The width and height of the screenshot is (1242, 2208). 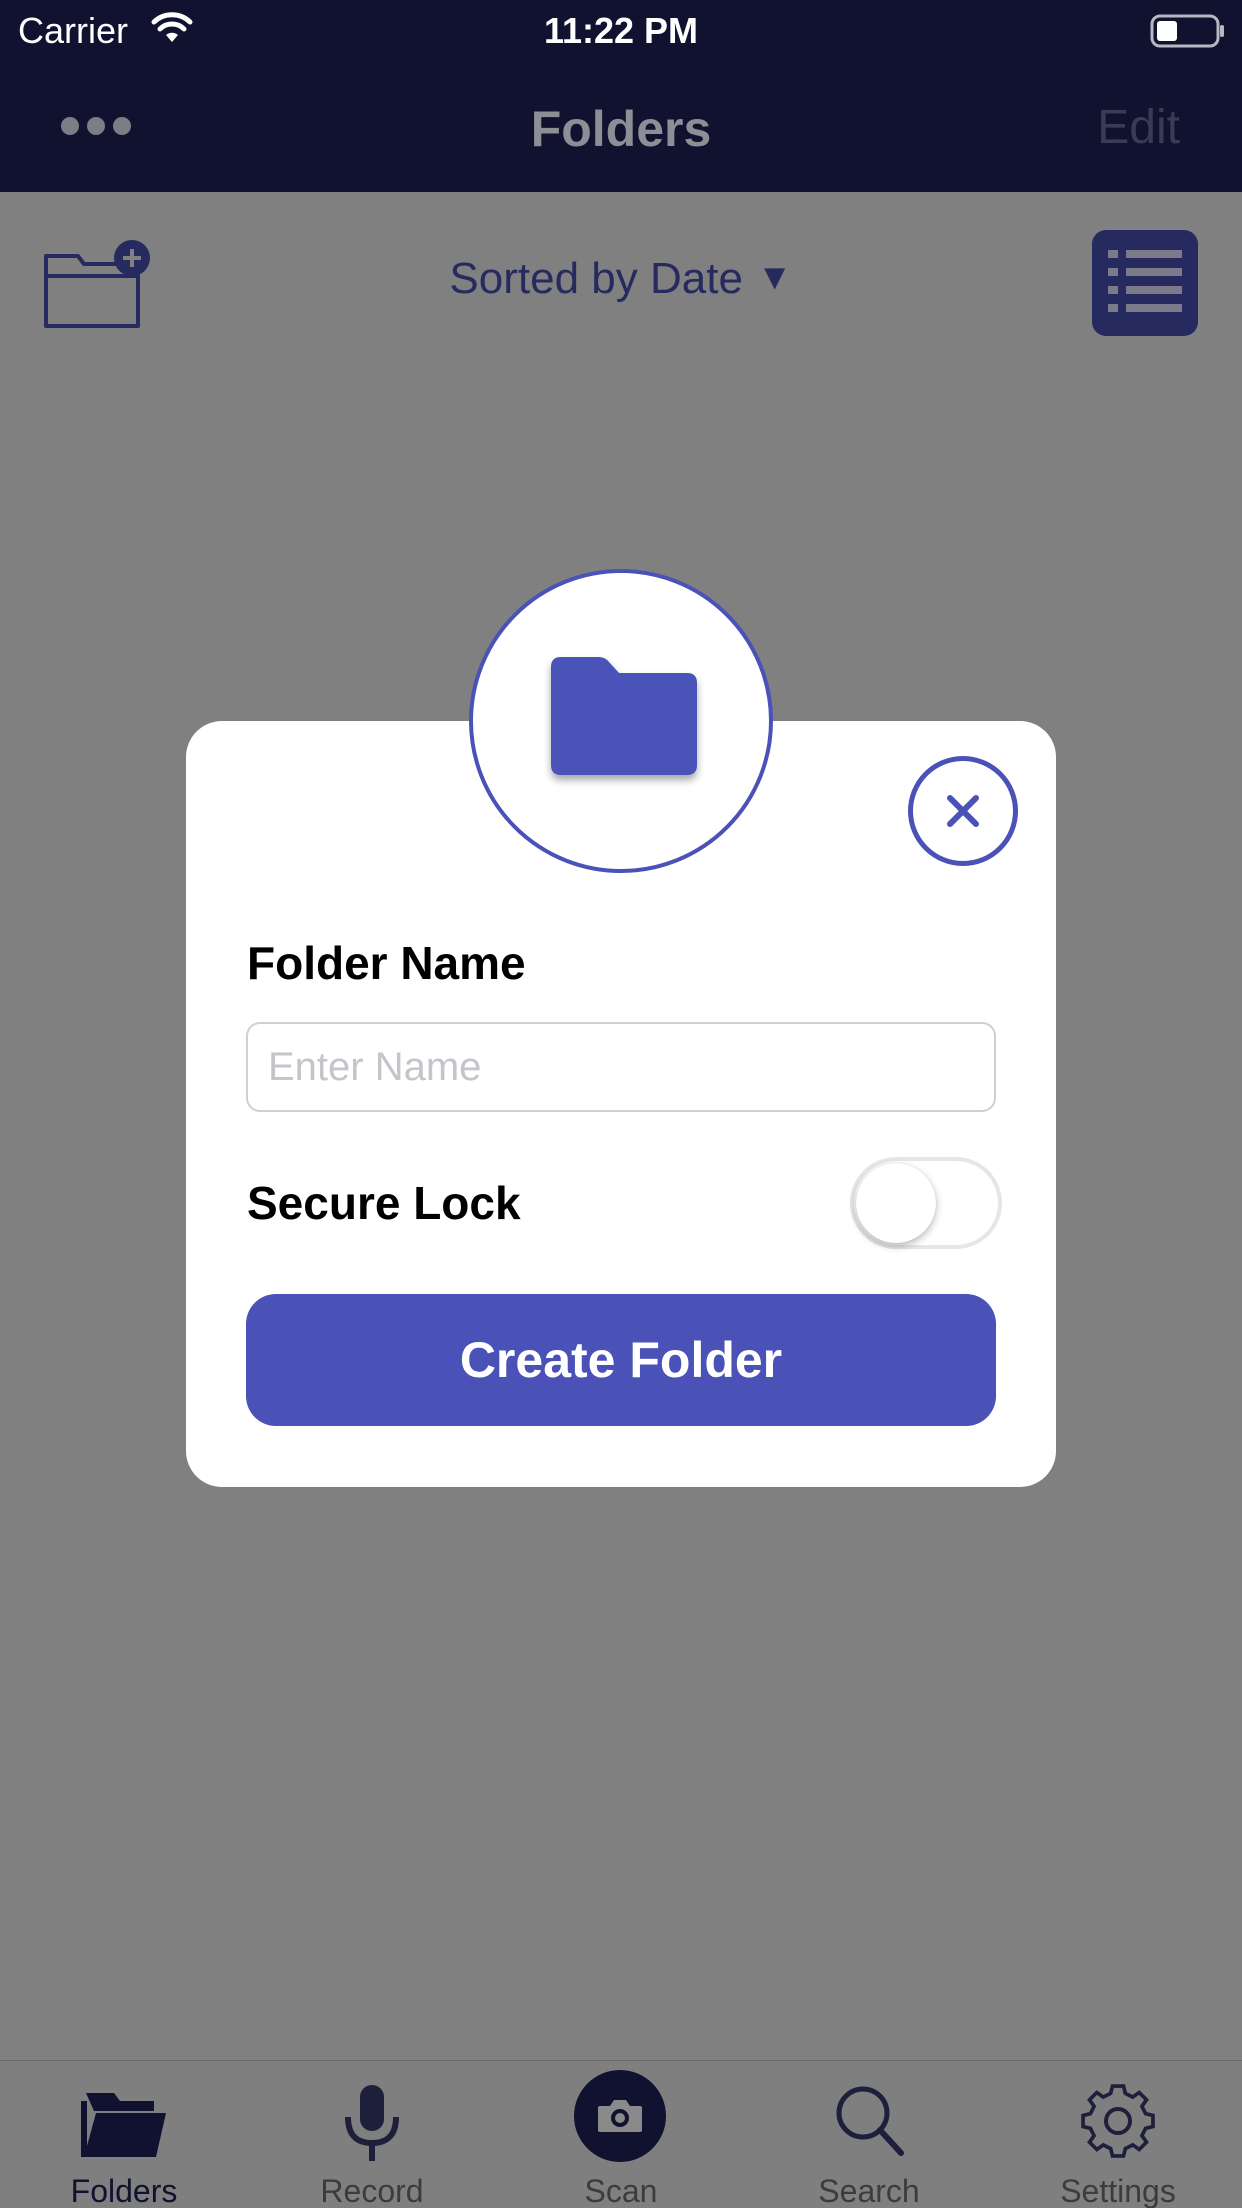 I want to click on create-folder-button: Create Folder, so click(x=621, y=1360).